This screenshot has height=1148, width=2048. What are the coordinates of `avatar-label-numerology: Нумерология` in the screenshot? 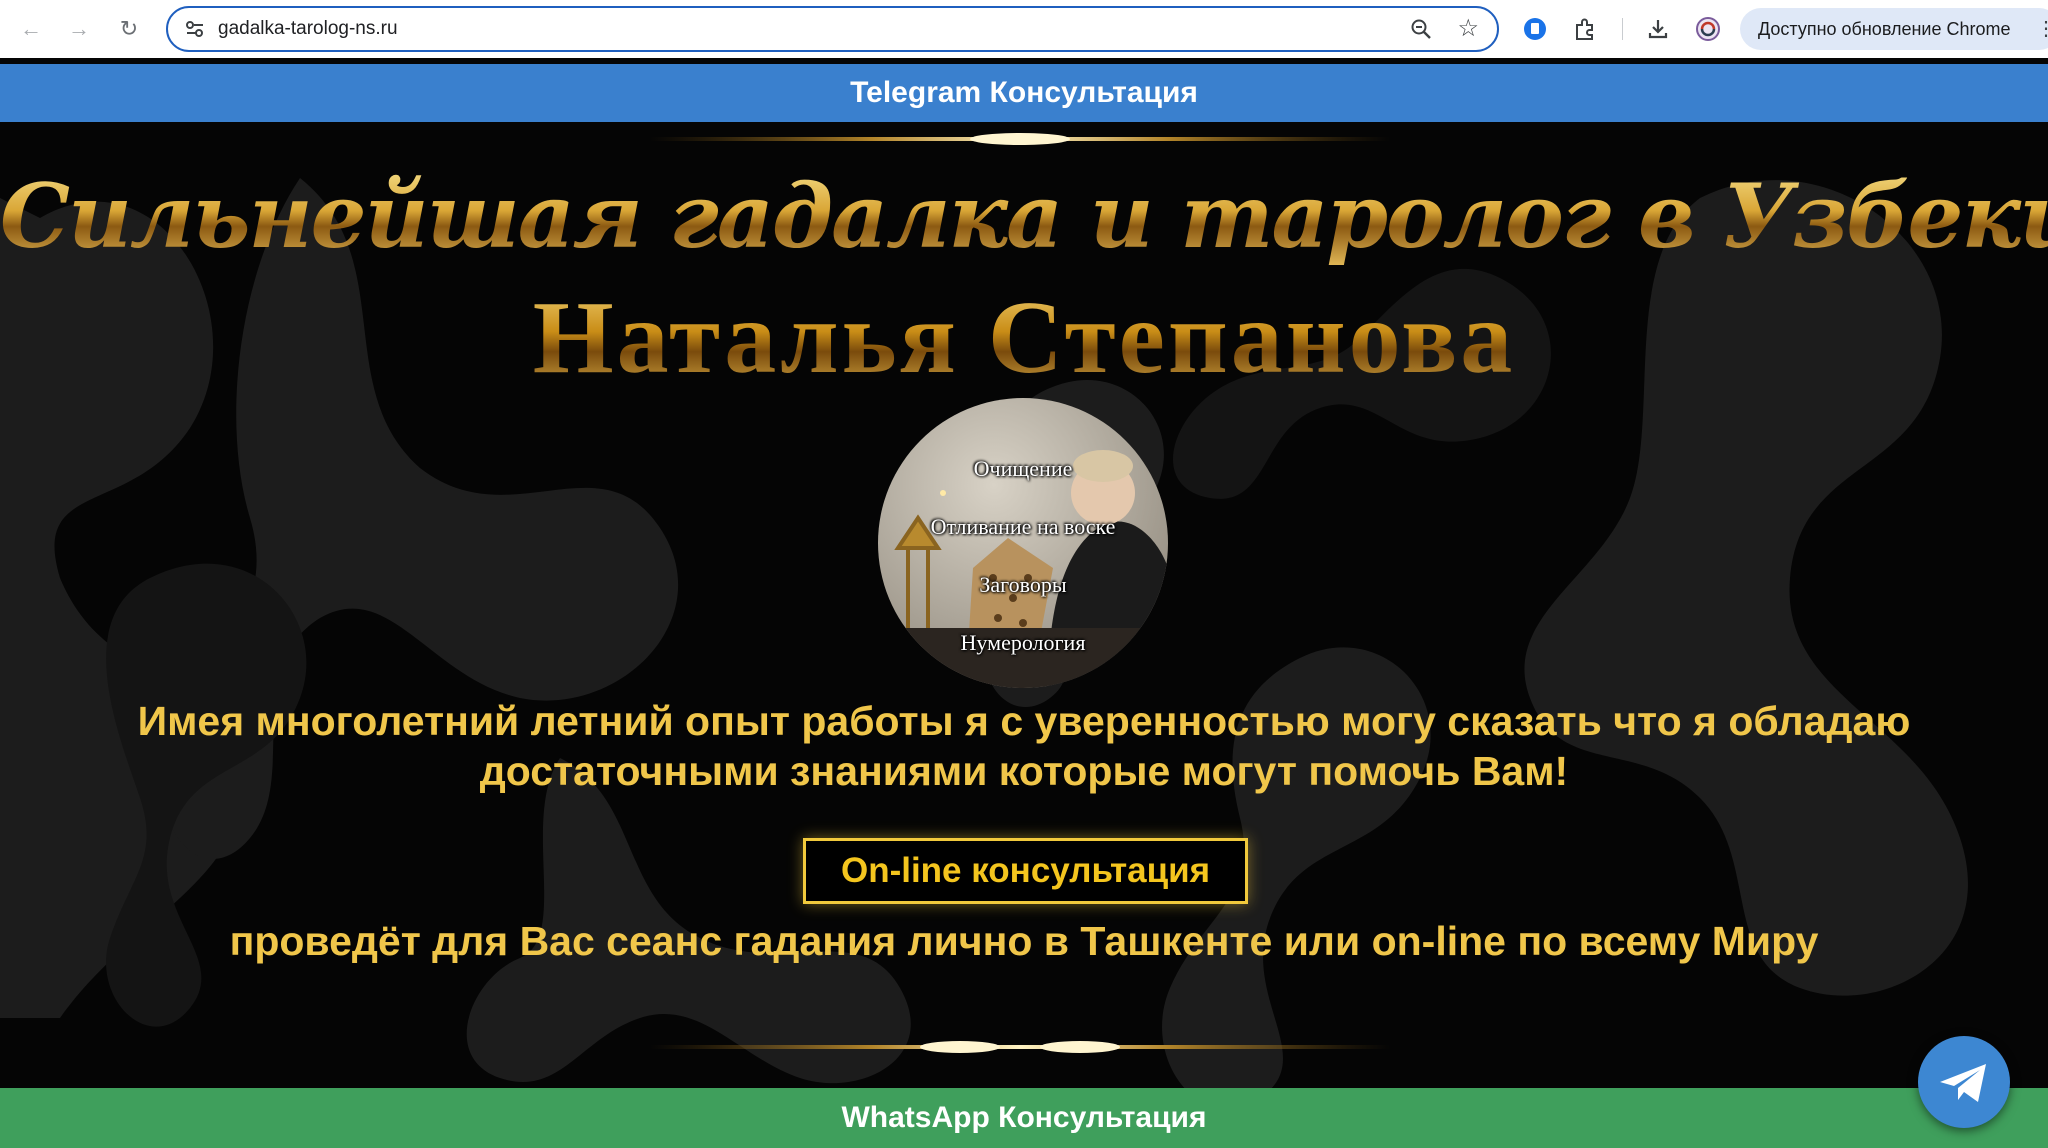 It's located at (1023, 642).